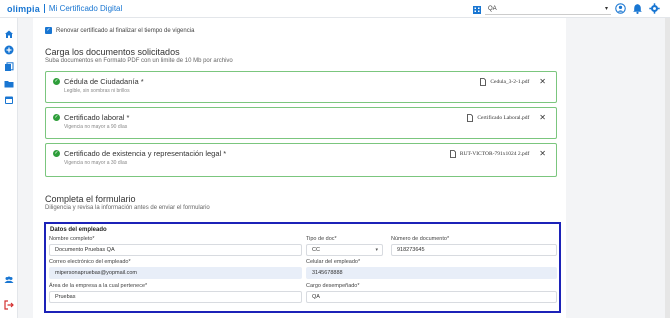 This screenshot has height=318, width=670. I want to click on phone-field: 3145678888, so click(431, 273).